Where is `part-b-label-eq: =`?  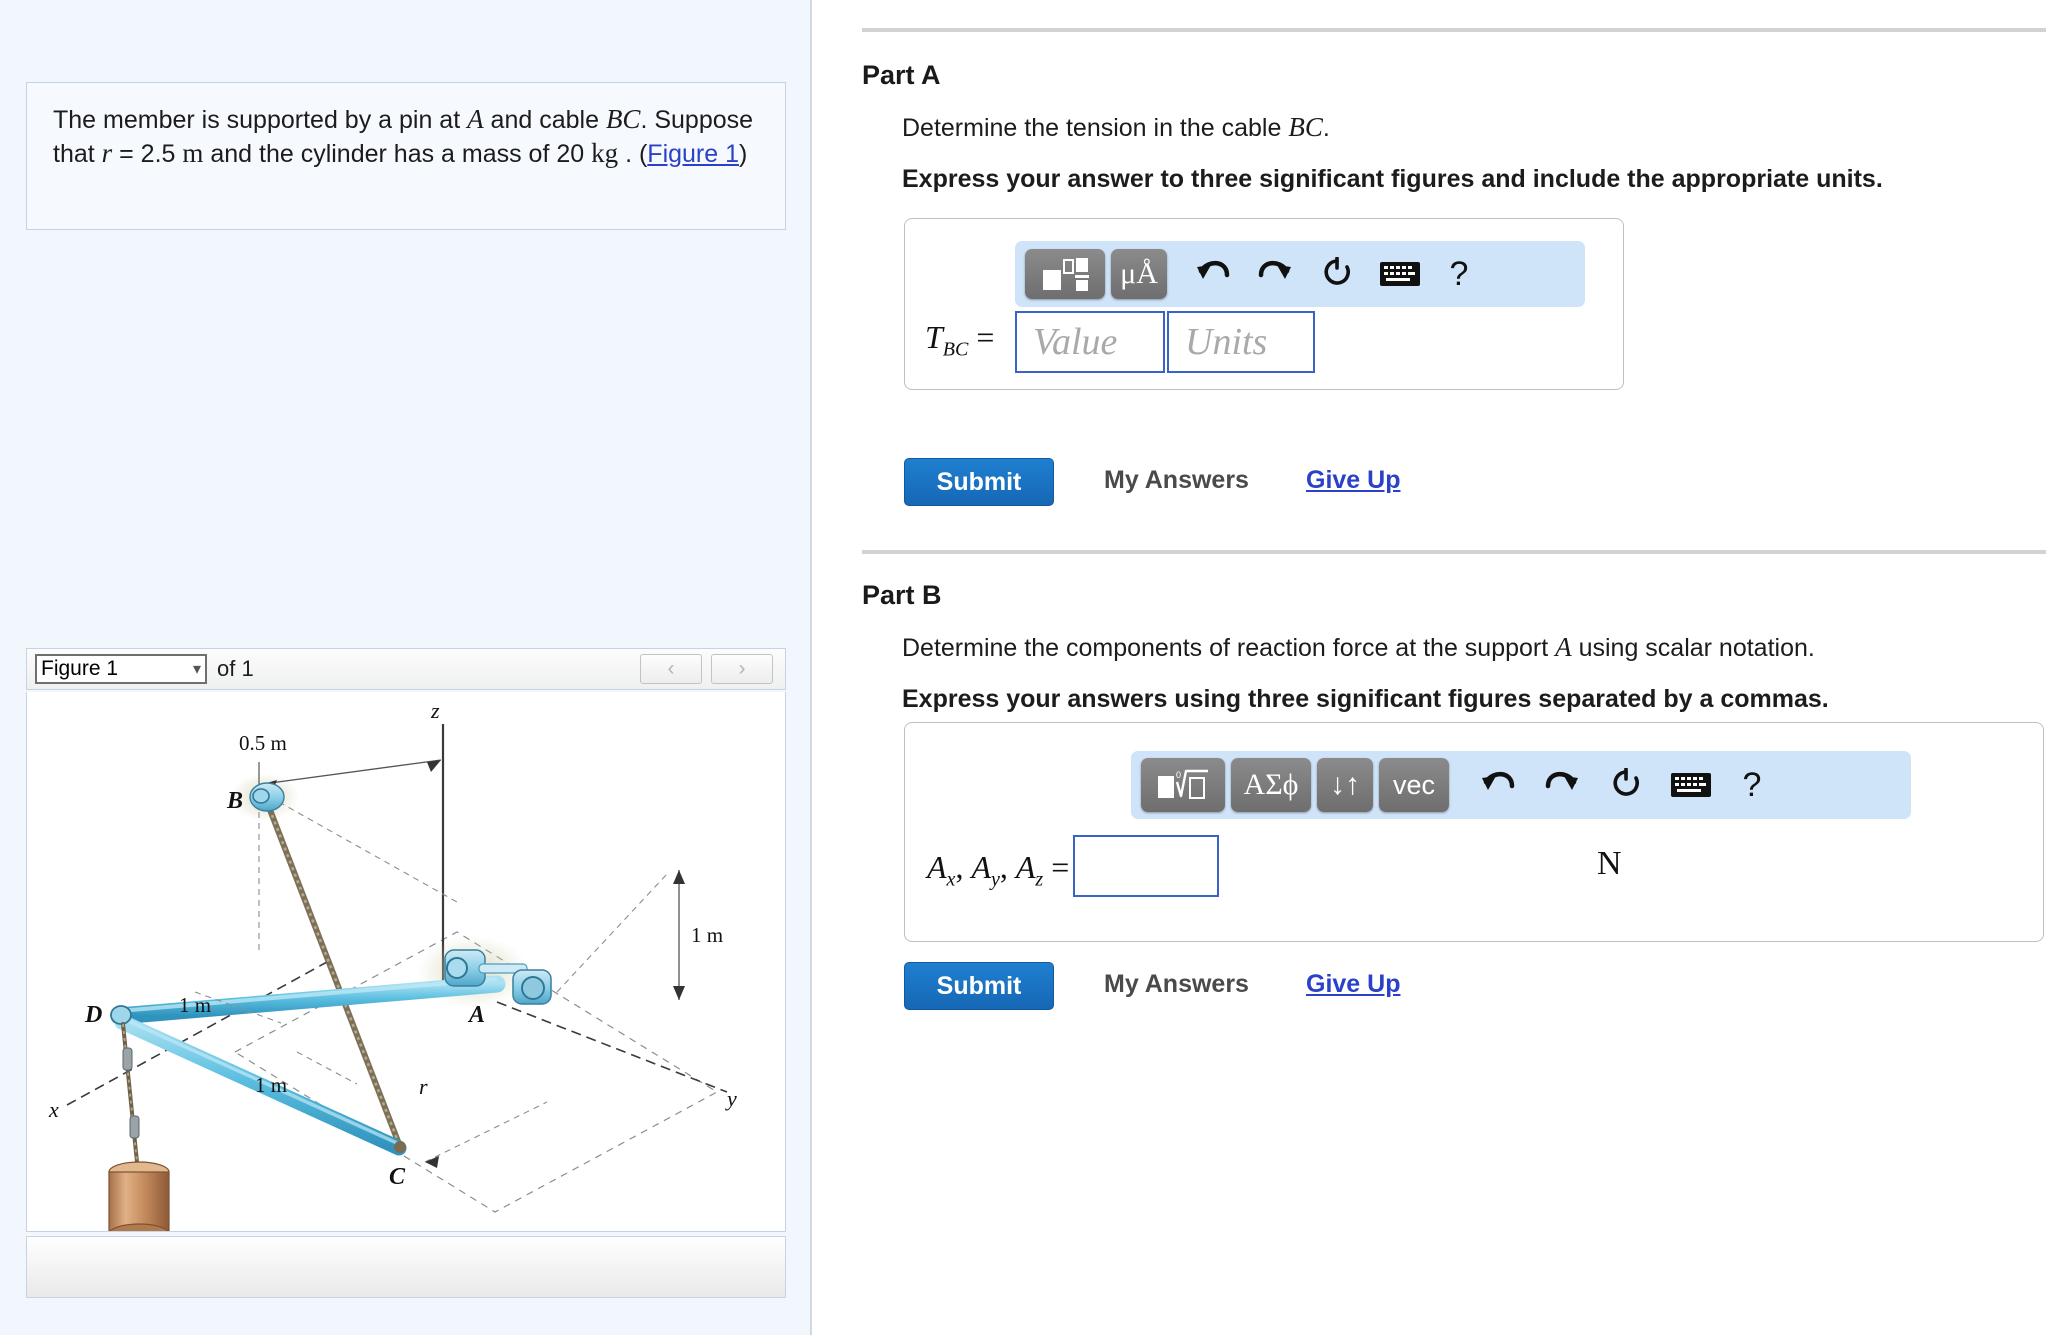 part-b-label-eq: = is located at coordinates (1060, 867).